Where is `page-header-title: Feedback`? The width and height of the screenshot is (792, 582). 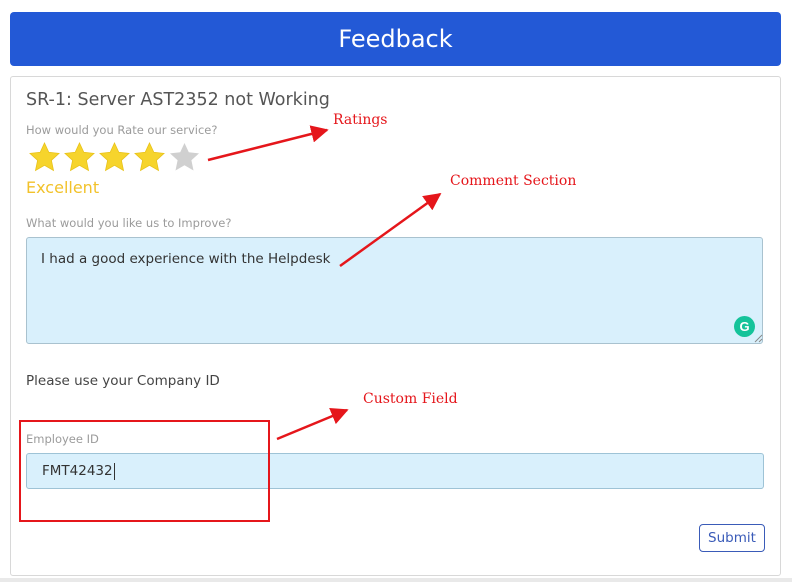 page-header-title: Feedback is located at coordinates (395, 39).